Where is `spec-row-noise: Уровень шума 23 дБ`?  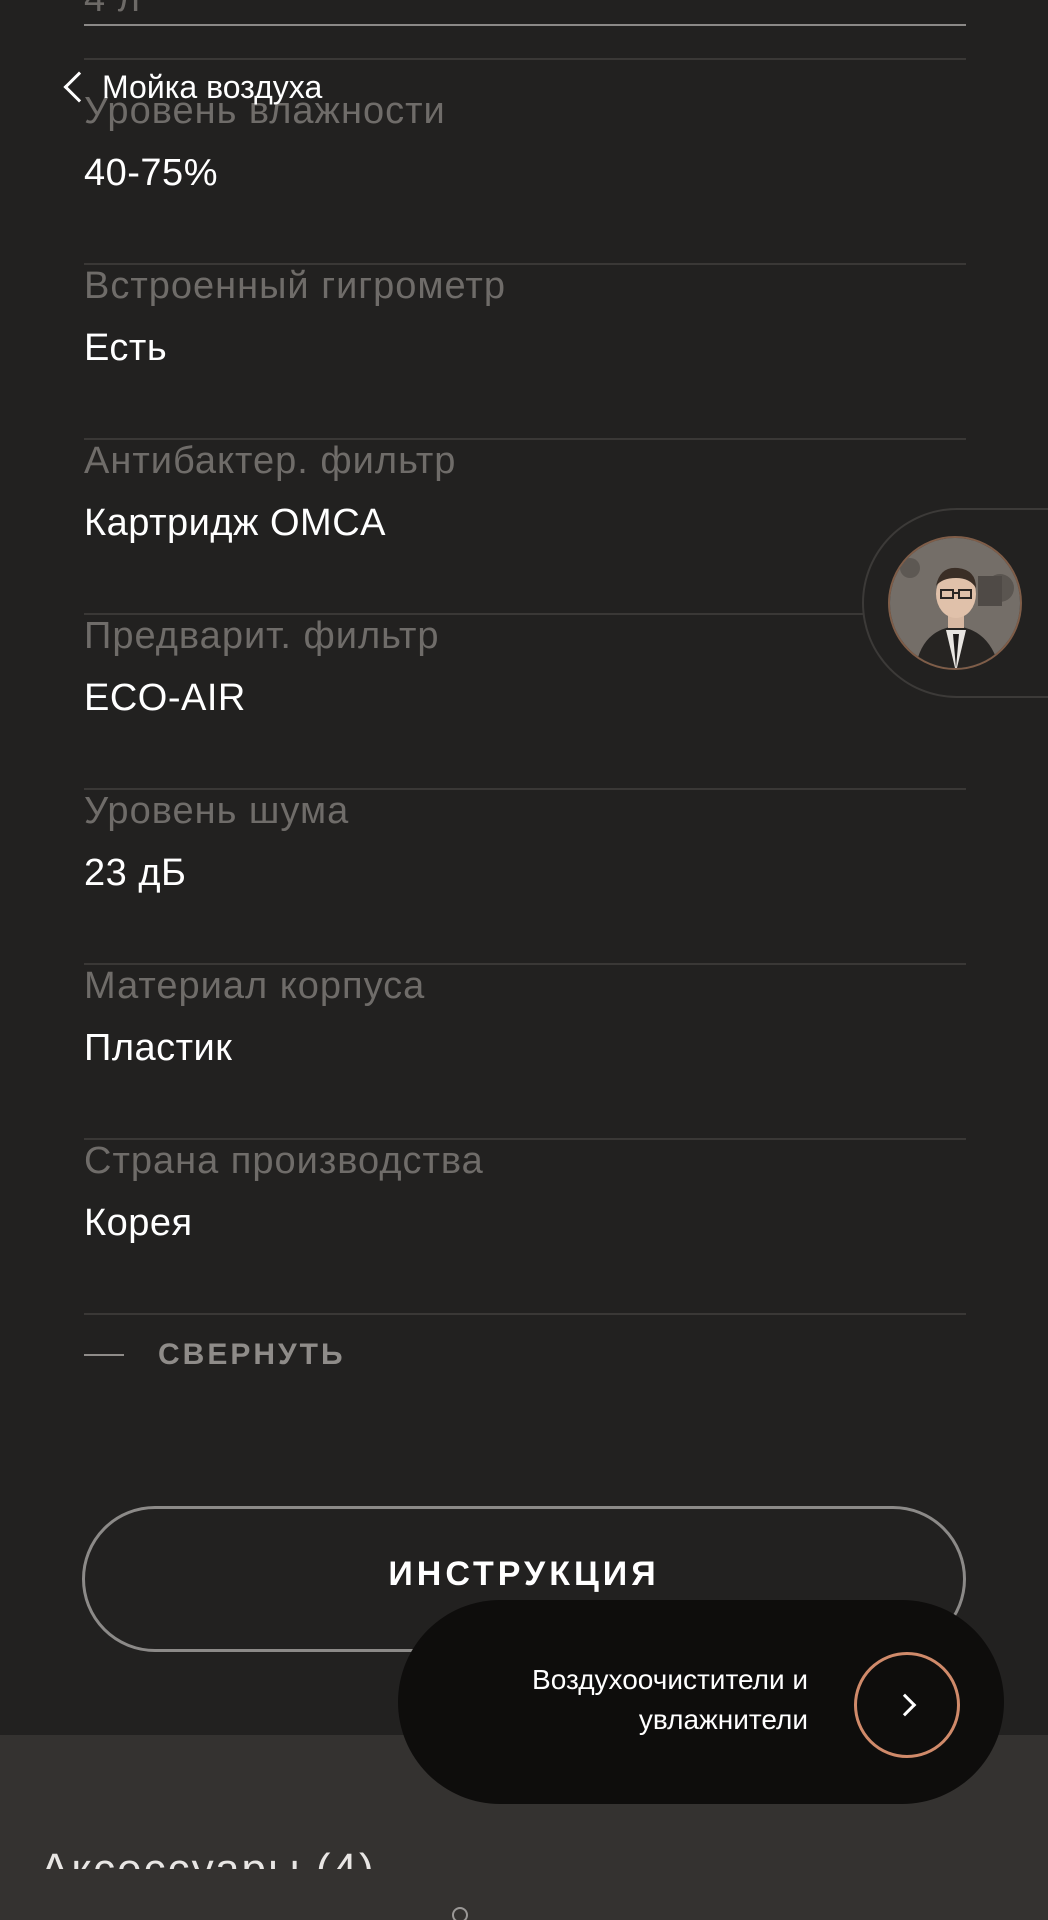
spec-row-noise: Уровень шума 23 дБ is located at coordinates (525, 877).